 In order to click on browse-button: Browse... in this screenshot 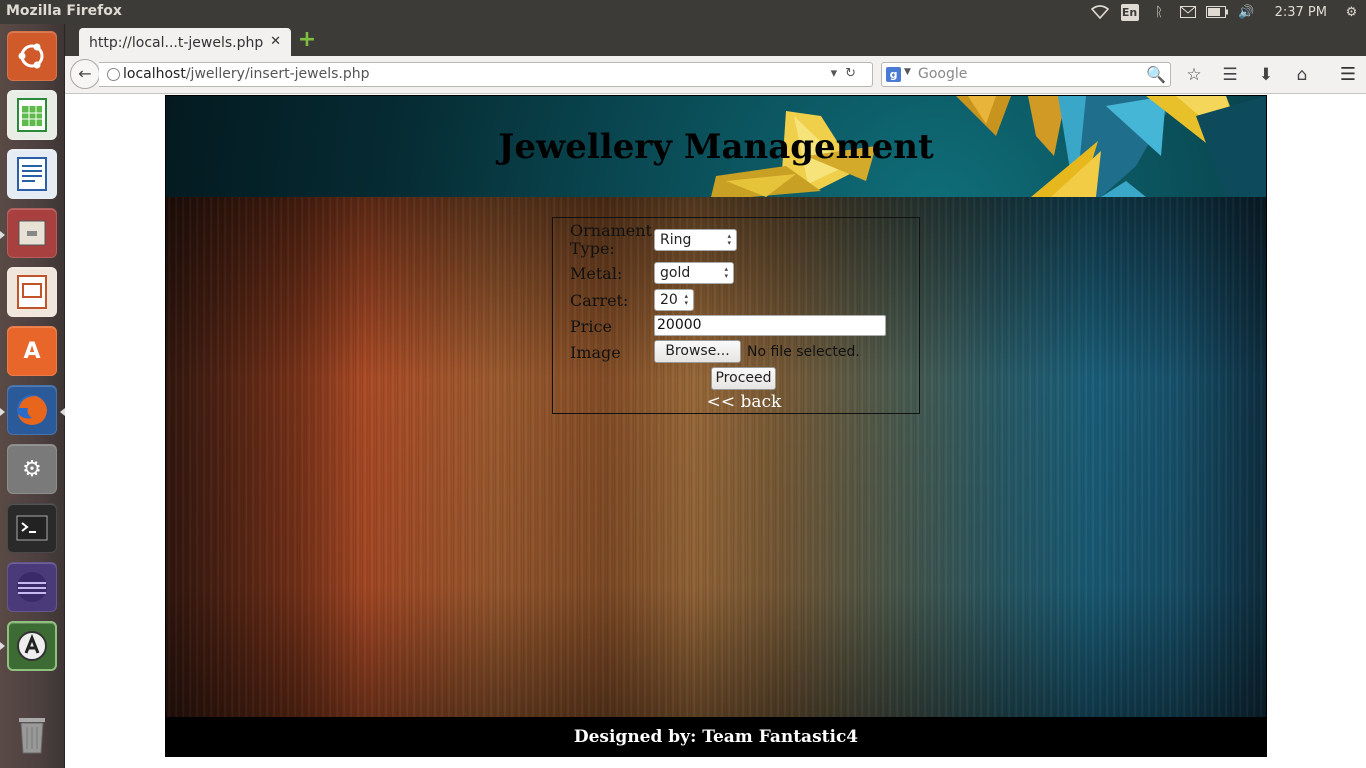, I will do `click(697, 351)`.